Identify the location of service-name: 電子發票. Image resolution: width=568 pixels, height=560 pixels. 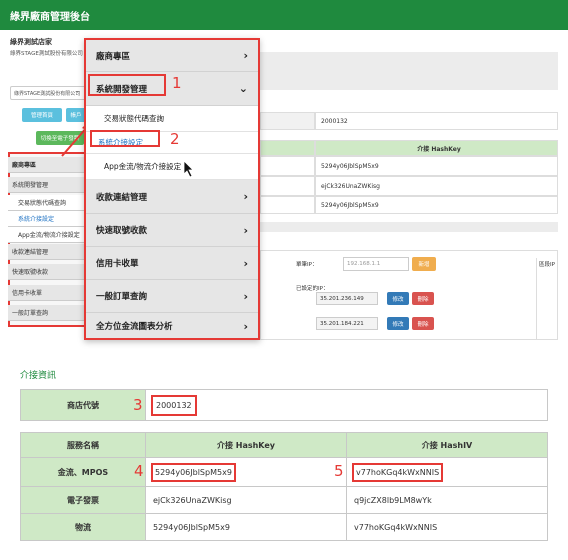
(83, 500).